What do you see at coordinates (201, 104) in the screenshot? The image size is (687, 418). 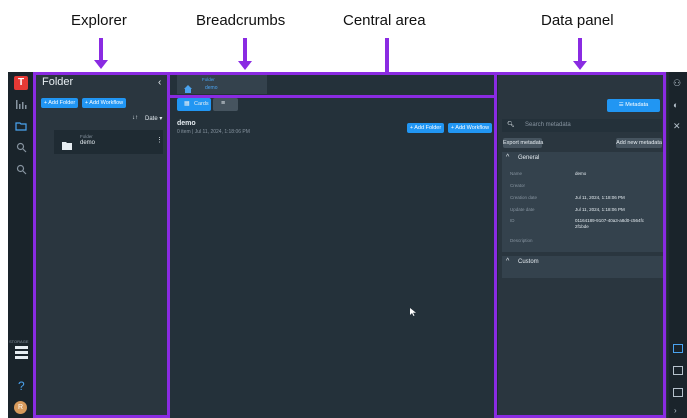 I see `tab-cards-label: Cards` at bounding box center [201, 104].